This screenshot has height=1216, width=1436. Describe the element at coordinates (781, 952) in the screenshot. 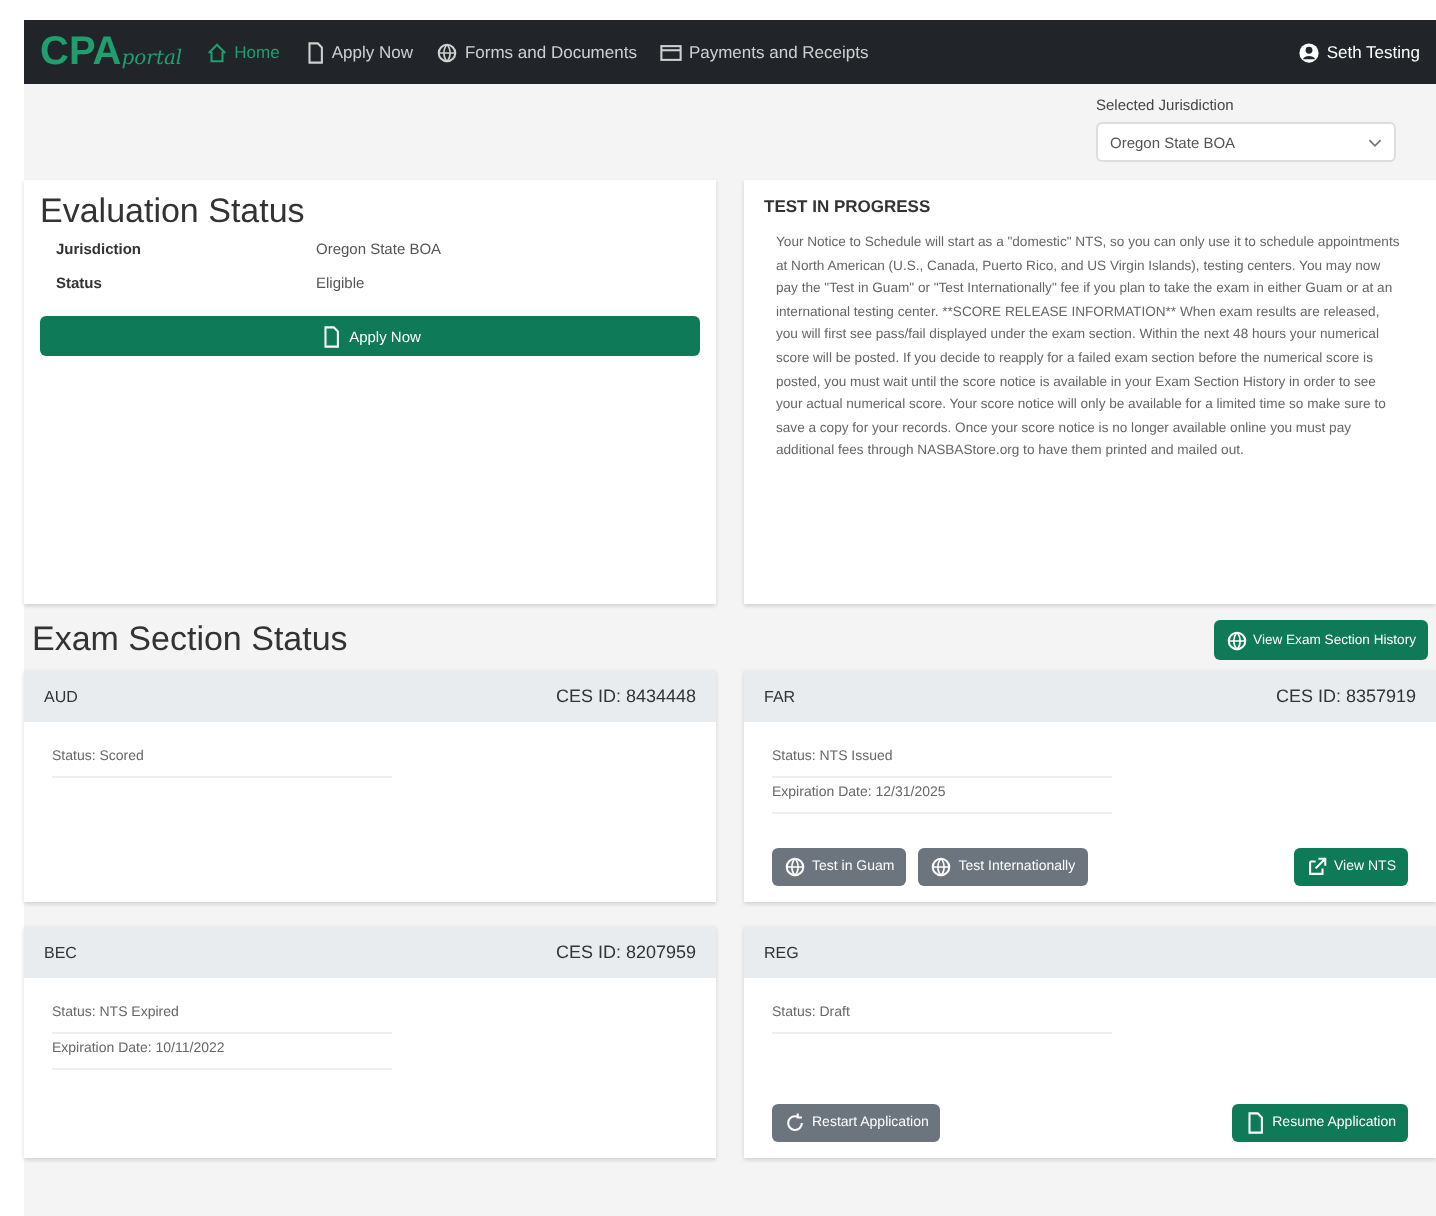

I see `section-code: REG` at that location.